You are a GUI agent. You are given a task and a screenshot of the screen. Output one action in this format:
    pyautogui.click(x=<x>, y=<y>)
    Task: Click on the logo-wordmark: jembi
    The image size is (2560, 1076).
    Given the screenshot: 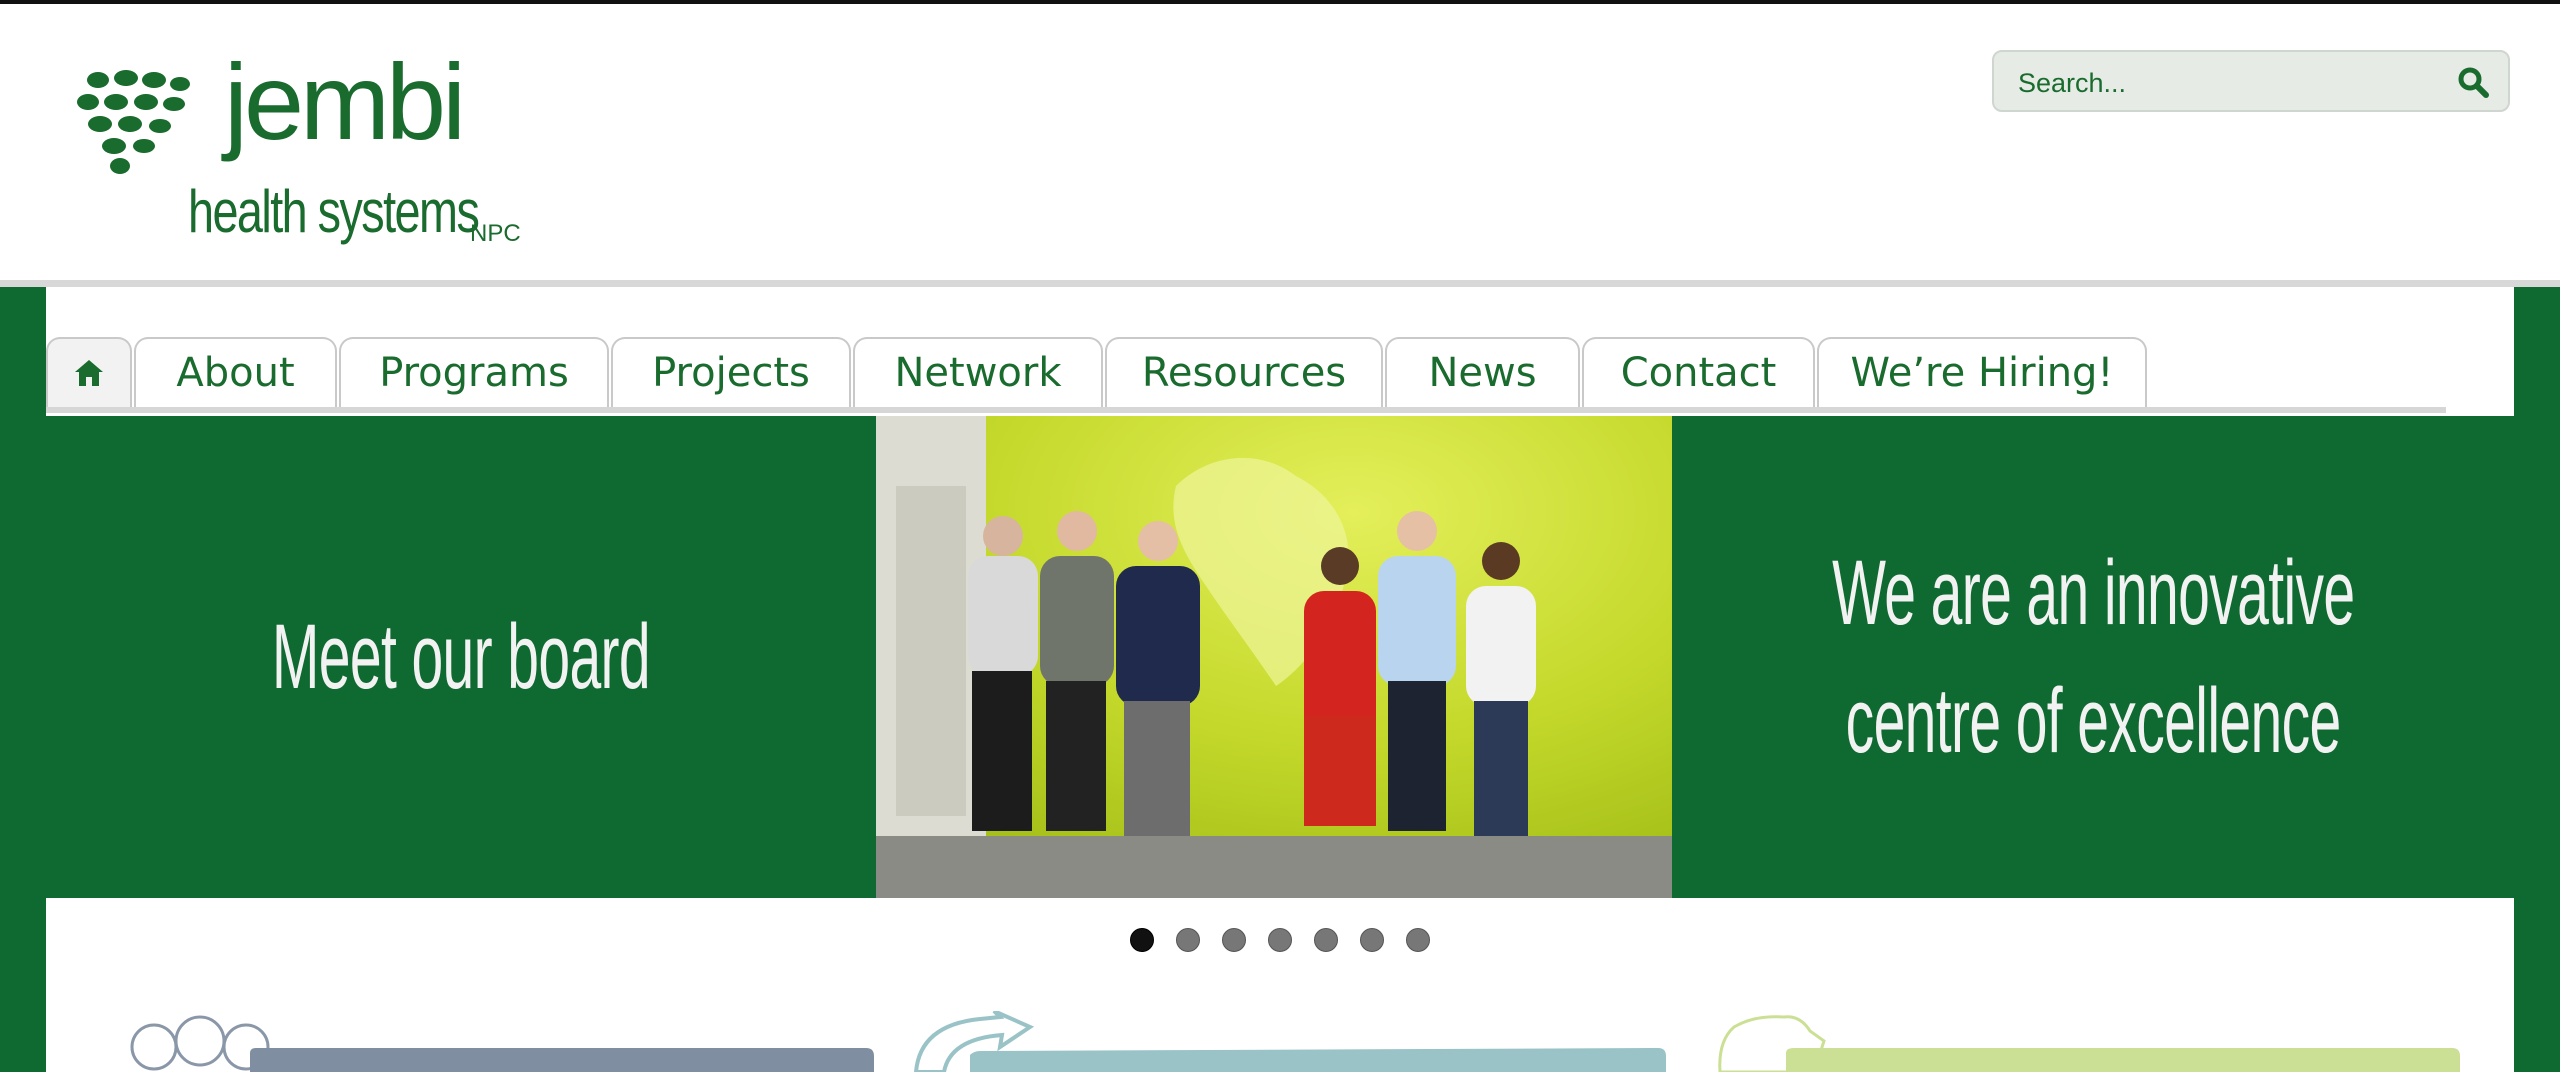 What is the action you would take?
    pyautogui.click(x=345, y=101)
    